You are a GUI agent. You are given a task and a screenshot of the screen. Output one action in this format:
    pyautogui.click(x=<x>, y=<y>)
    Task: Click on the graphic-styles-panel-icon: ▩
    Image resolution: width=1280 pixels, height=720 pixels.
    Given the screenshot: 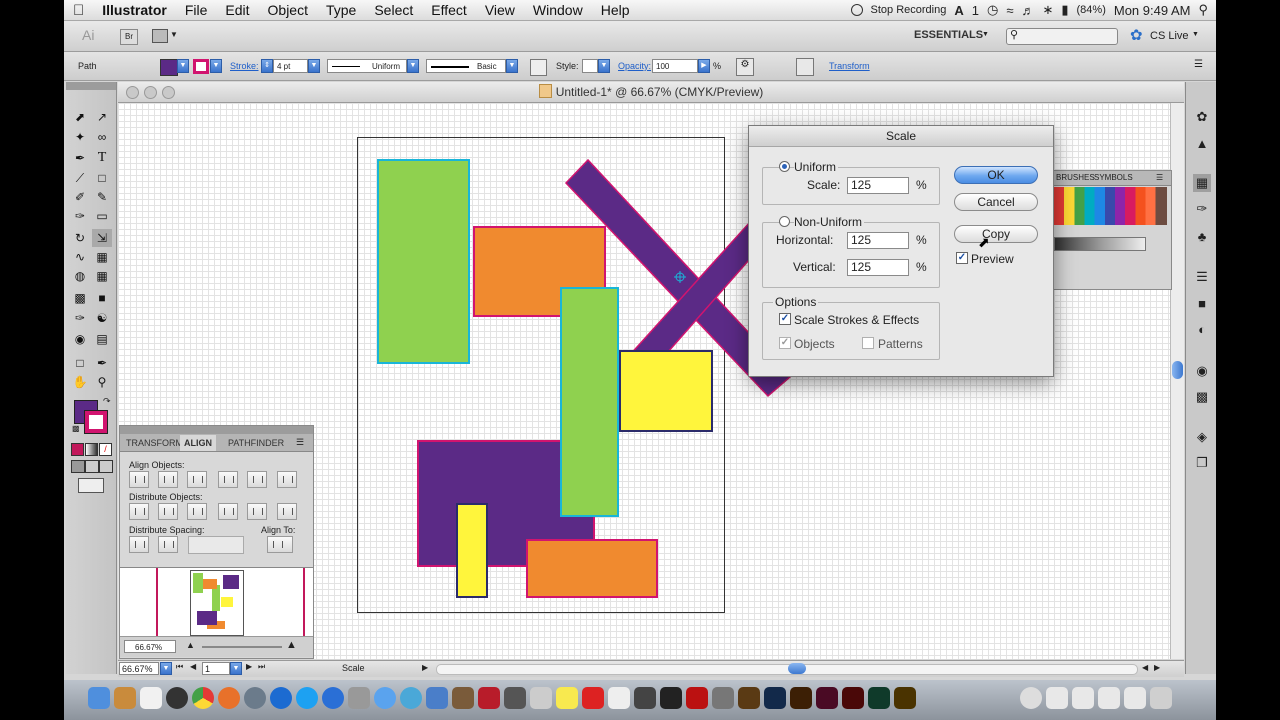 What is the action you would take?
    pyautogui.click(x=1202, y=397)
    